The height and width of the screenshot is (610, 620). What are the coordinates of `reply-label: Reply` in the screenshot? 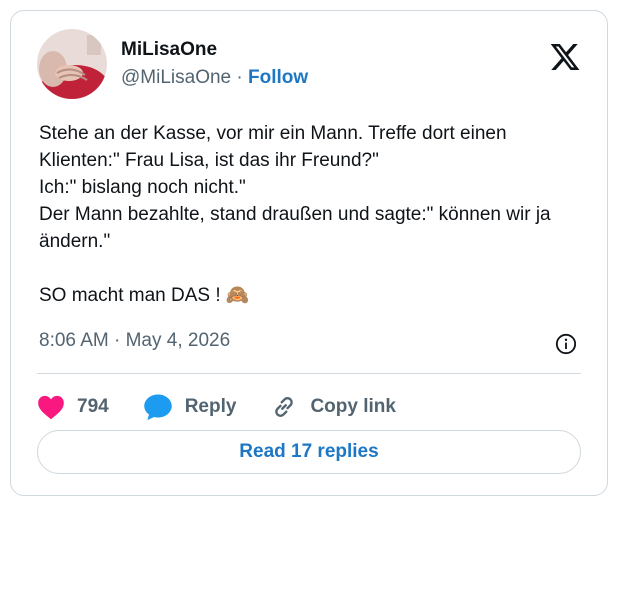 It's located at (210, 406).